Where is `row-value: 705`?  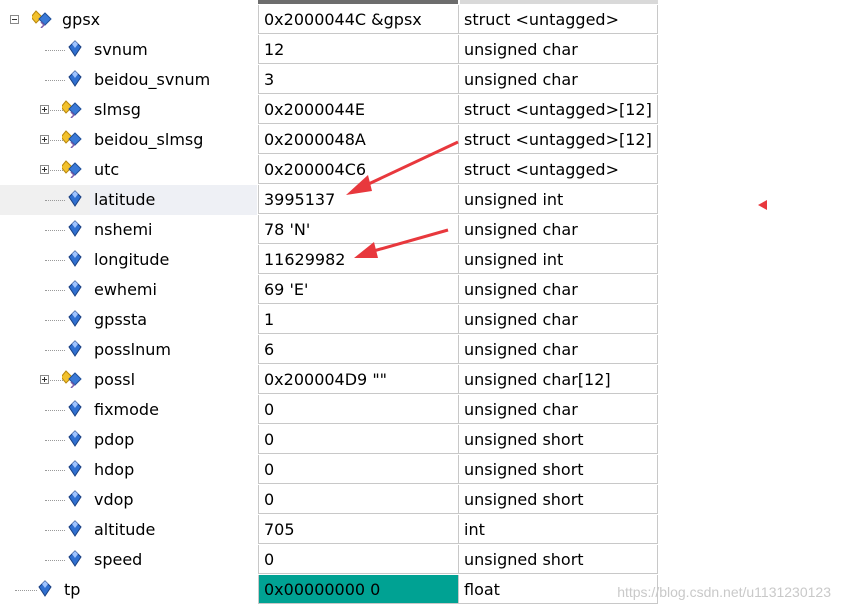
row-value: 705 is located at coordinates (358, 529).